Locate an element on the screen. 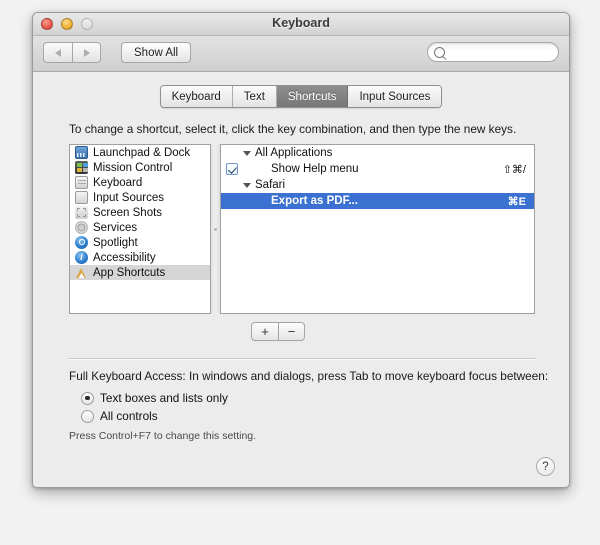 The image size is (600, 545). sidebar-item-accessibility: i Accessibility is located at coordinates (140, 257).